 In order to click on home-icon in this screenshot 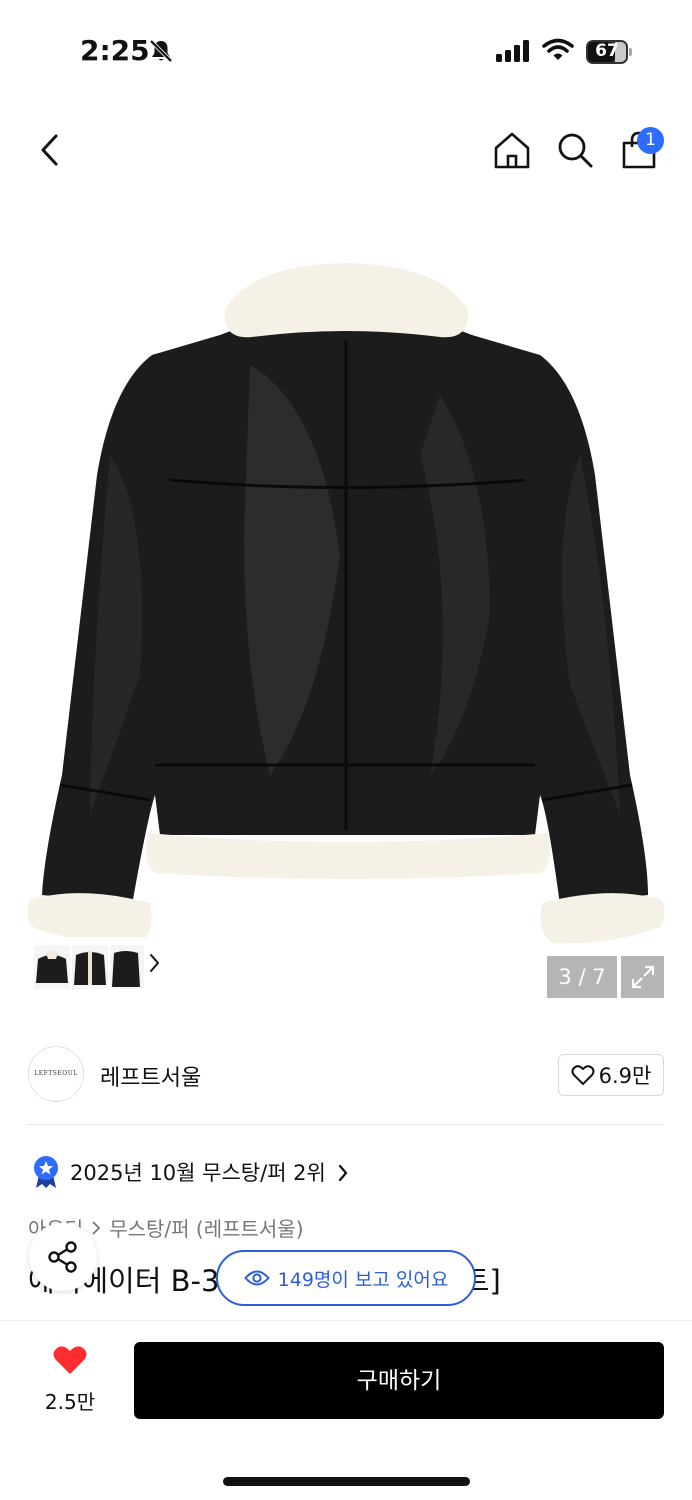, I will do `click(512, 150)`.